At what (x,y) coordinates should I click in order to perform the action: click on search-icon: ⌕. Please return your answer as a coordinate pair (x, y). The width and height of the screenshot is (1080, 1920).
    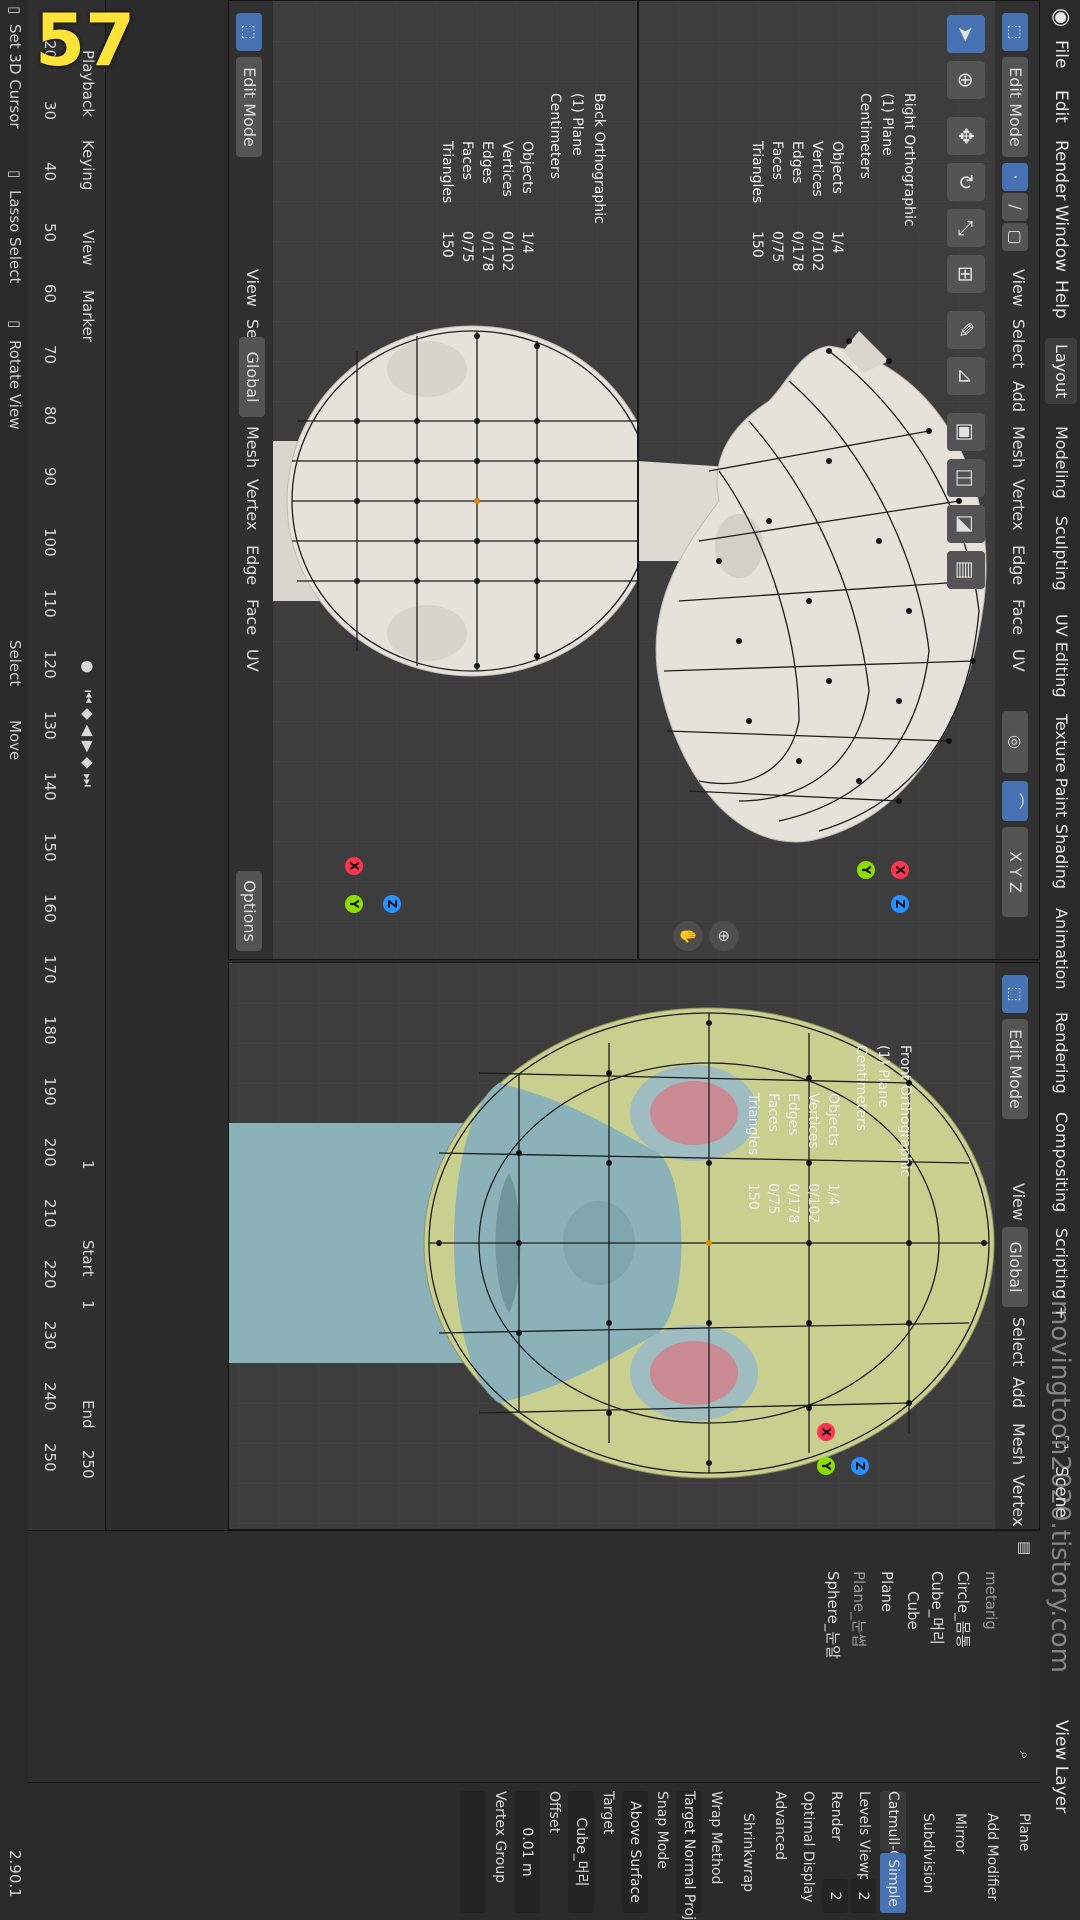
    Looking at the image, I should click on (1025, 1755).